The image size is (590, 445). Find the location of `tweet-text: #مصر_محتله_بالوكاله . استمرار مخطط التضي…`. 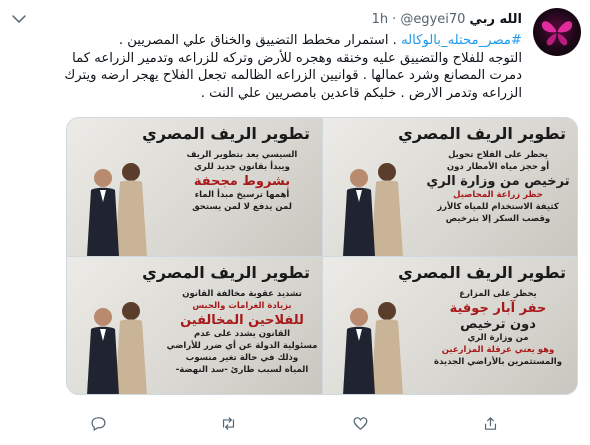

tweet-text: #مصر_محتله_بالوكاله . استمرار مخطط التضي… is located at coordinates (264, 67).